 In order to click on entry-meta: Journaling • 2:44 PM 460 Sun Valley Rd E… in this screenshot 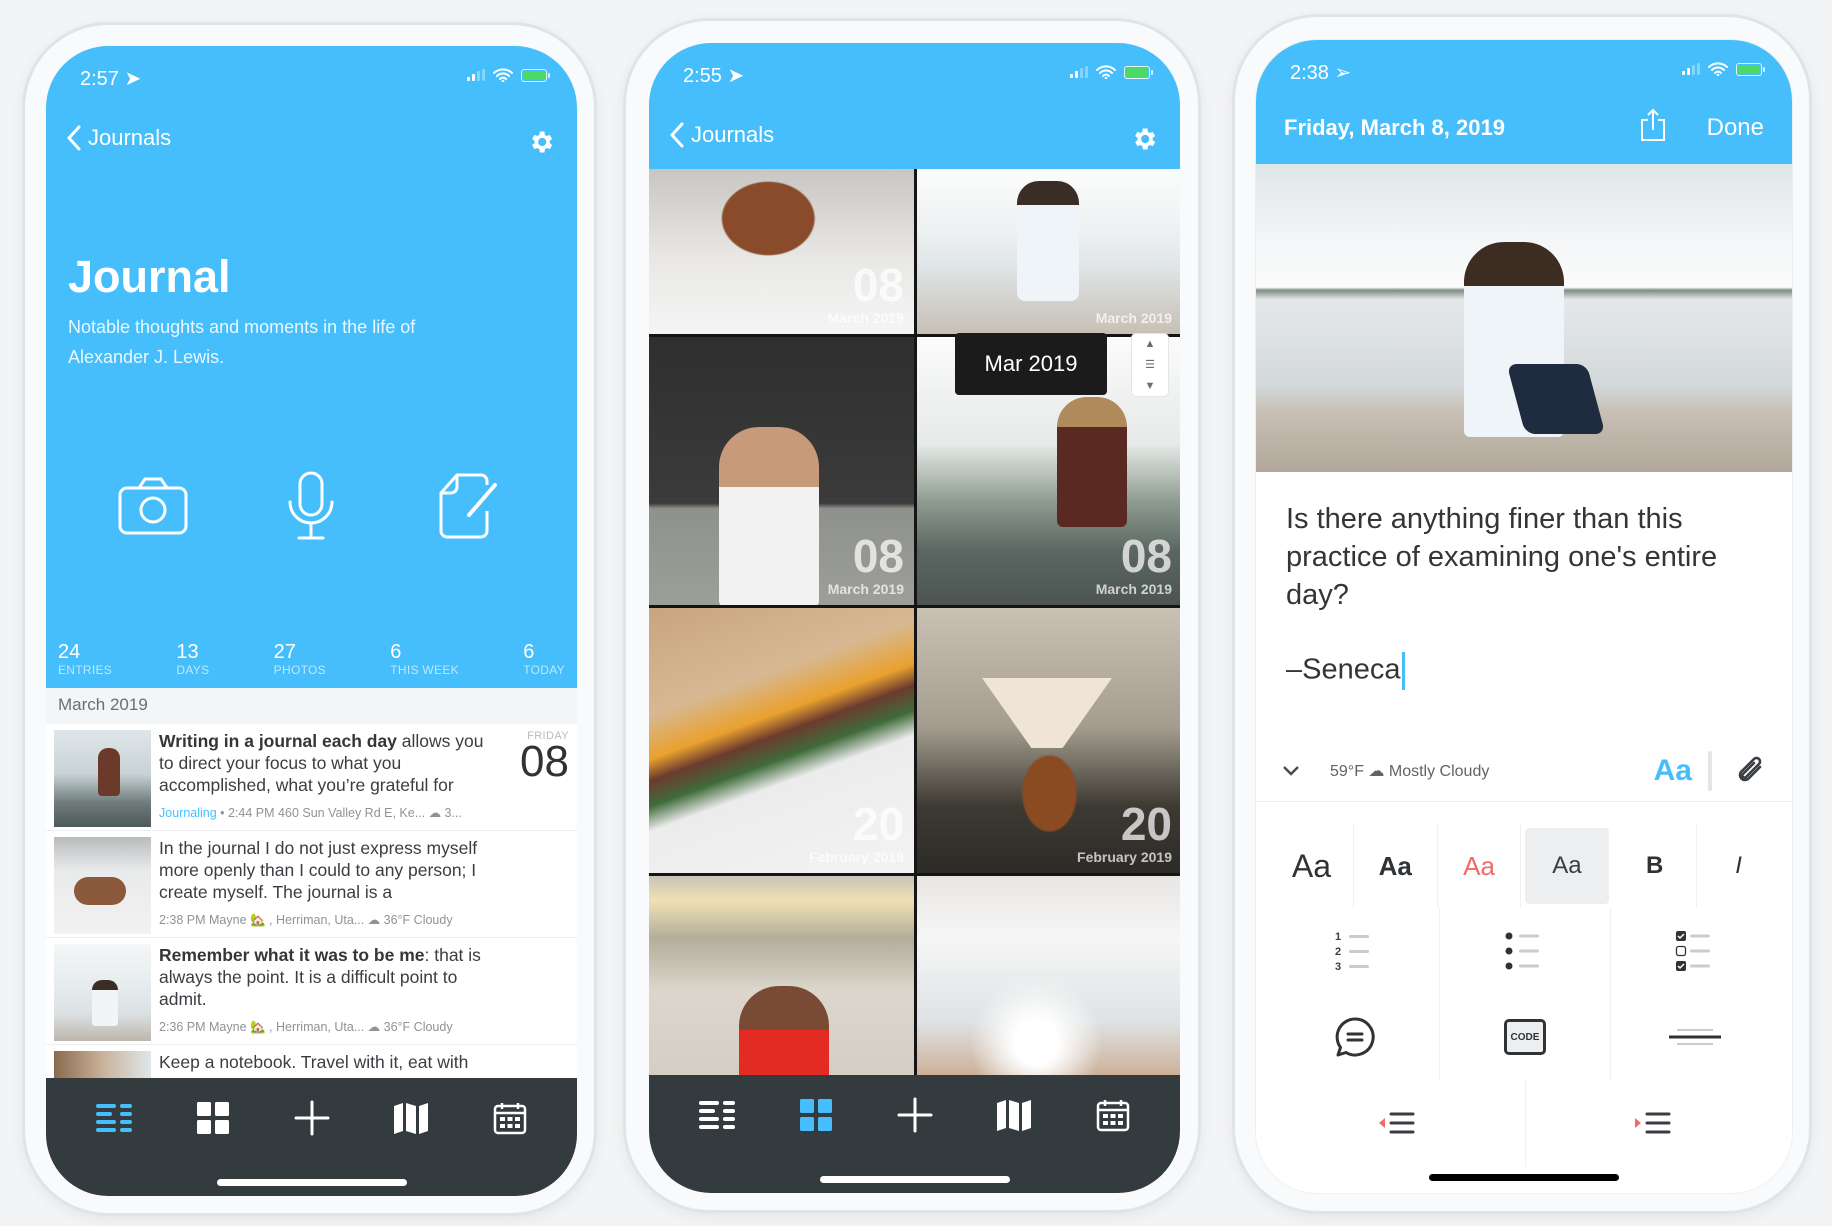, I will do `click(310, 813)`.